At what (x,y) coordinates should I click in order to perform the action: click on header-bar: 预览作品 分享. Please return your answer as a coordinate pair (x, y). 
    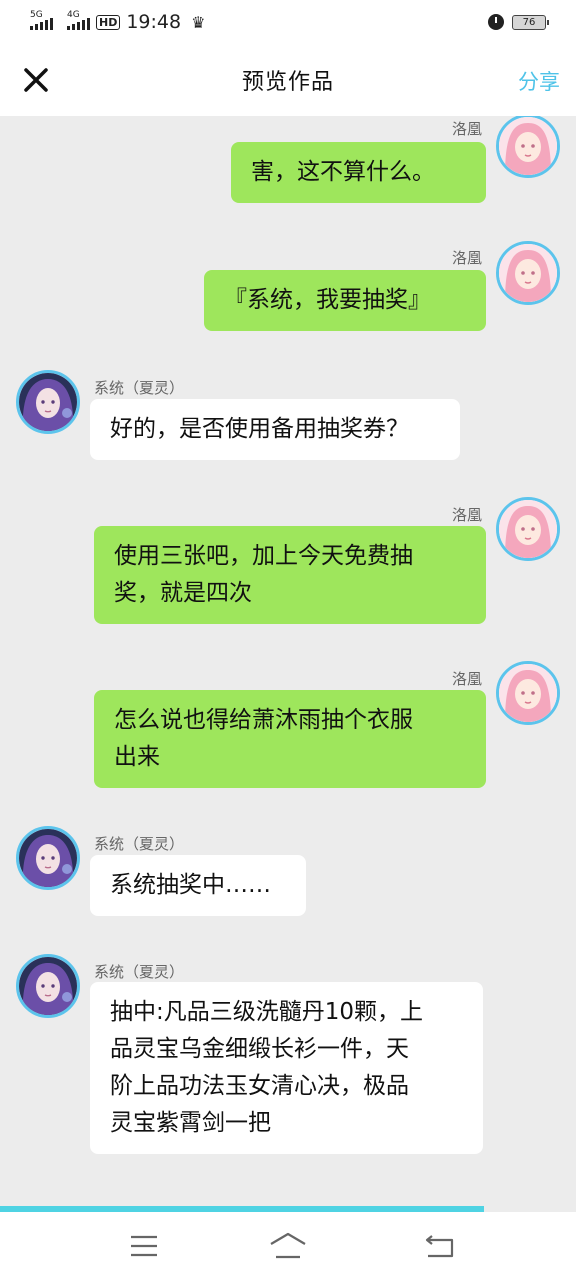
    Looking at the image, I should click on (288, 80).